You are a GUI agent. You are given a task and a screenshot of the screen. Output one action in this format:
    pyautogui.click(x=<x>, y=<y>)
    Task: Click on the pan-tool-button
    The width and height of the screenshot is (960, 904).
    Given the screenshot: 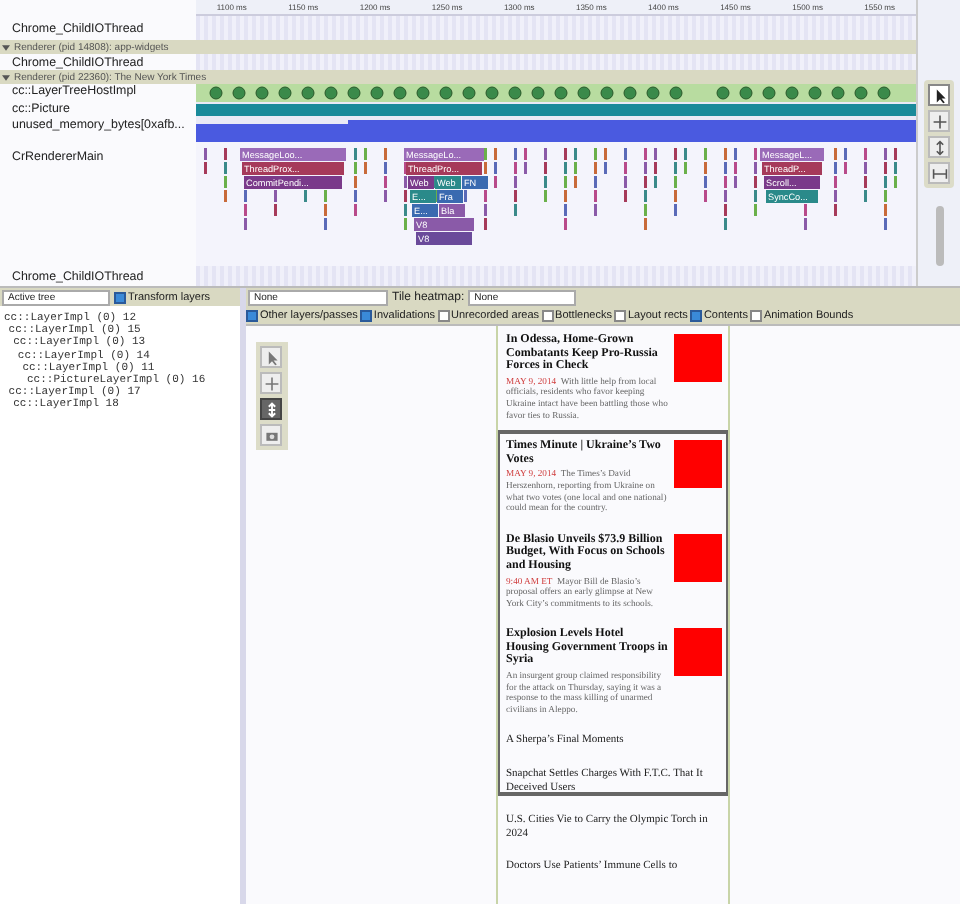 What is the action you would take?
    pyautogui.click(x=939, y=121)
    